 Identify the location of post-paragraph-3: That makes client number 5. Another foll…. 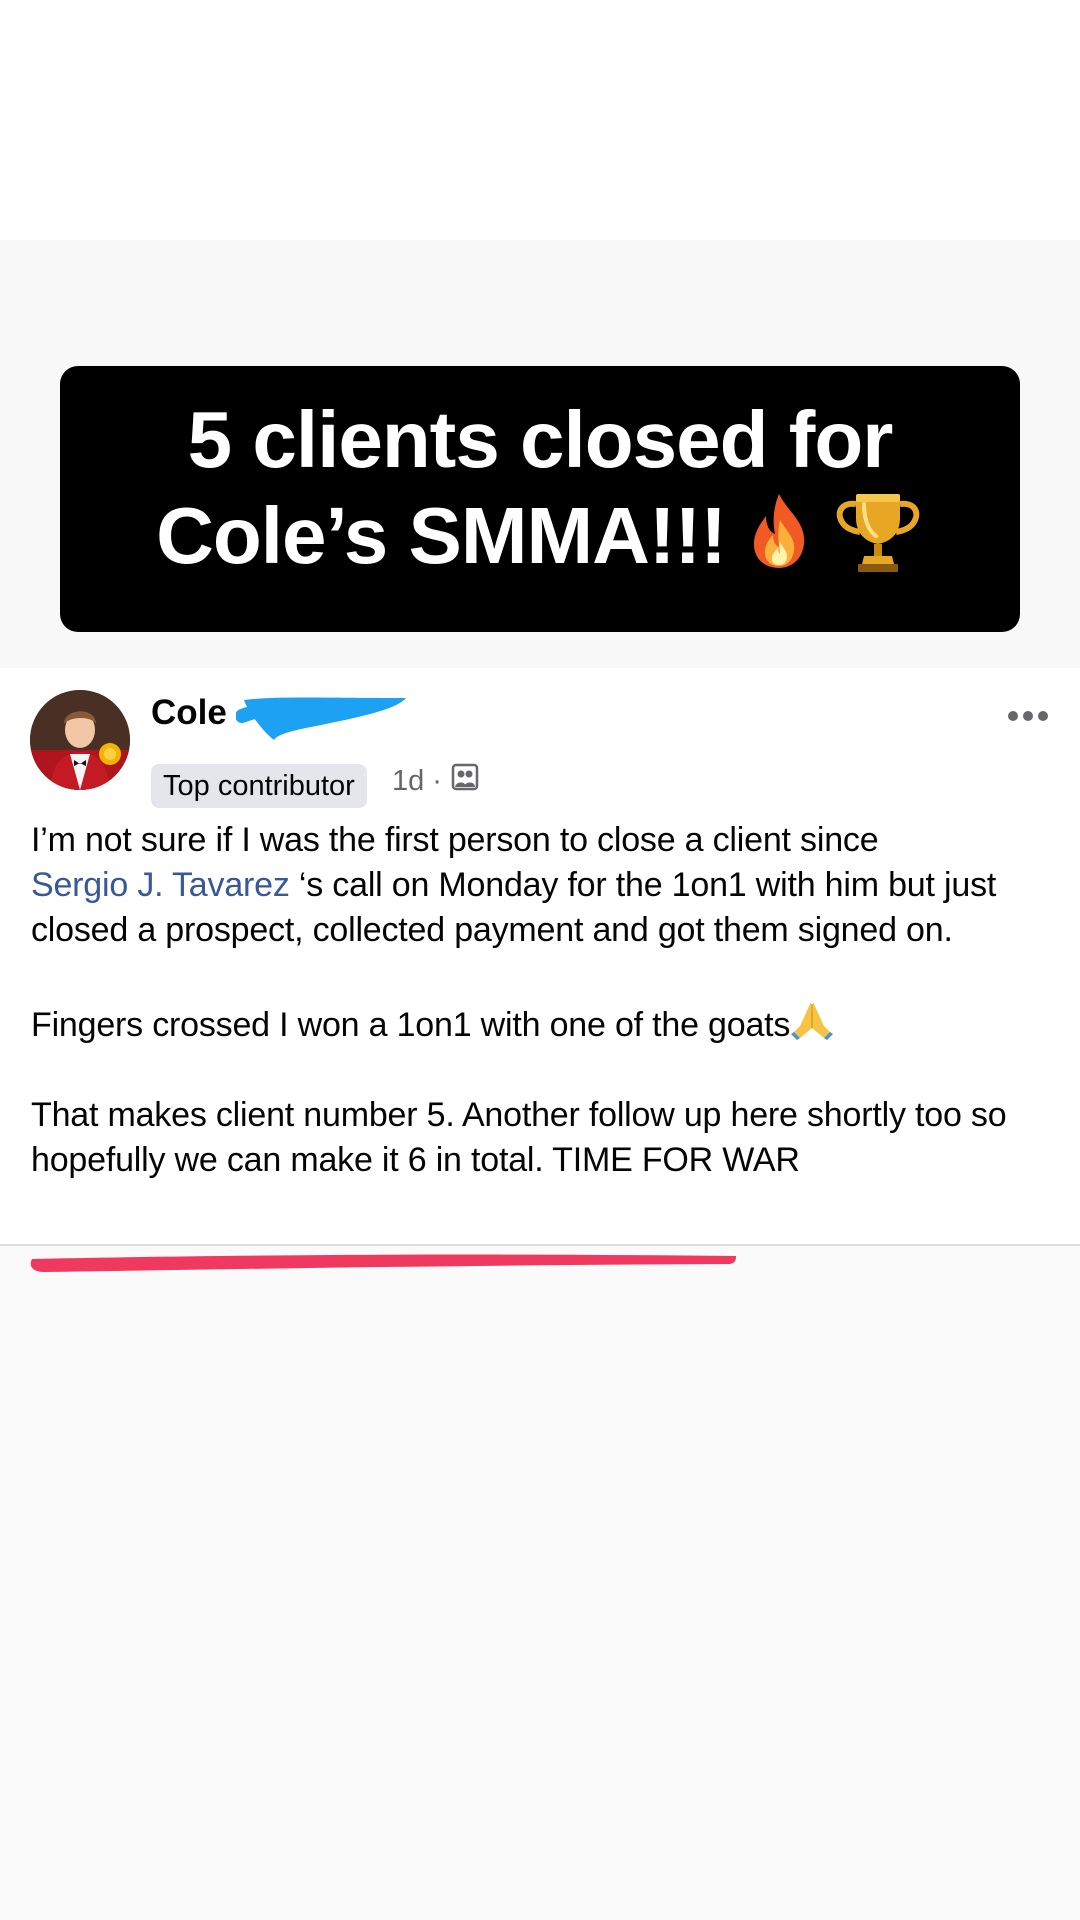
(519, 1137).